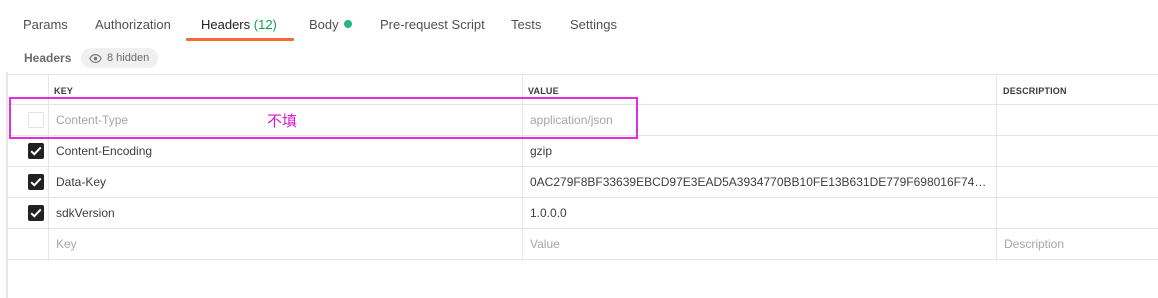 The image size is (1158, 298). What do you see at coordinates (226, 24) in the screenshot?
I see `tab-headers-label: Headers` at bounding box center [226, 24].